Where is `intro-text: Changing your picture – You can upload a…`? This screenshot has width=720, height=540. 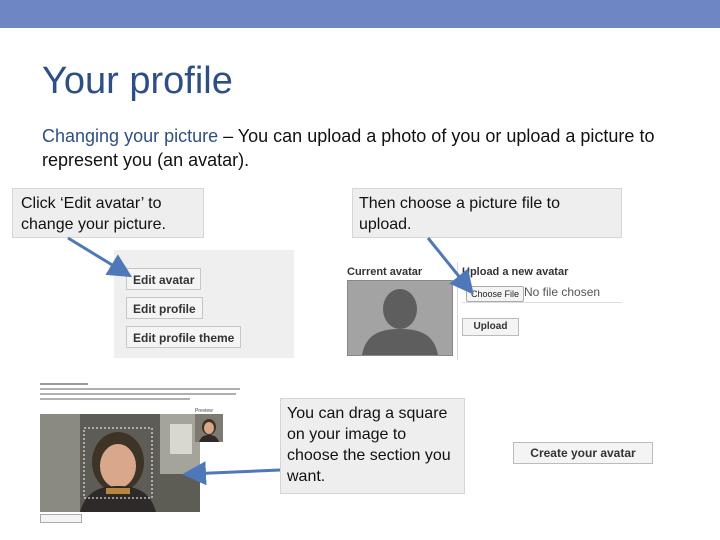
intro-text: Changing your picture – You can upload a… is located at coordinates (362, 148).